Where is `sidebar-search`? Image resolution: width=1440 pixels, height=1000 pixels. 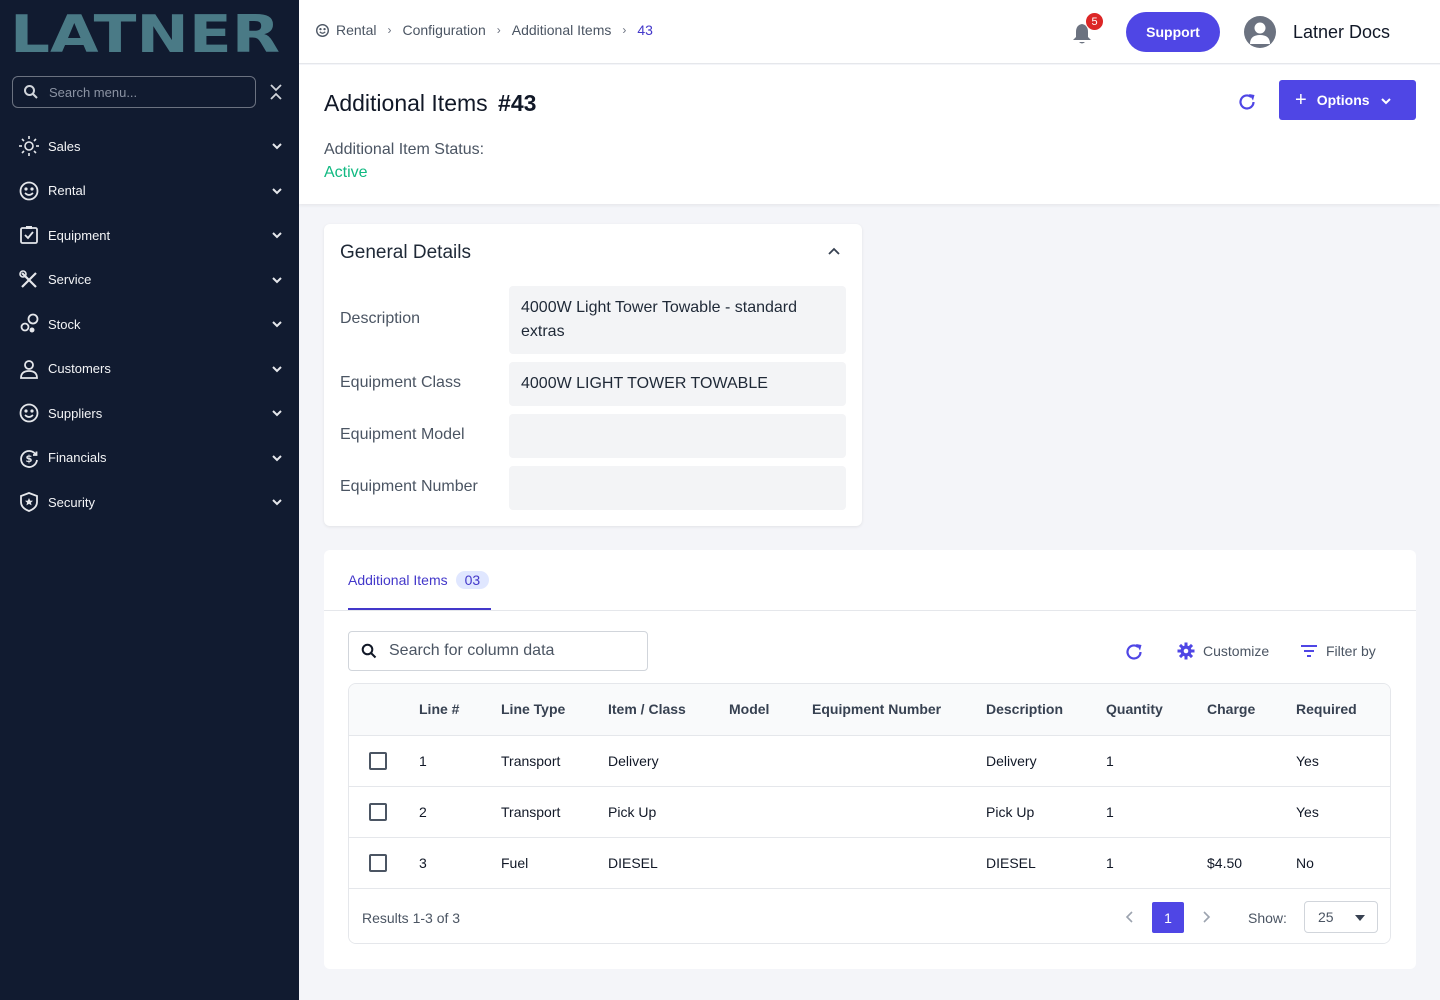
sidebar-search is located at coordinates (134, 92).